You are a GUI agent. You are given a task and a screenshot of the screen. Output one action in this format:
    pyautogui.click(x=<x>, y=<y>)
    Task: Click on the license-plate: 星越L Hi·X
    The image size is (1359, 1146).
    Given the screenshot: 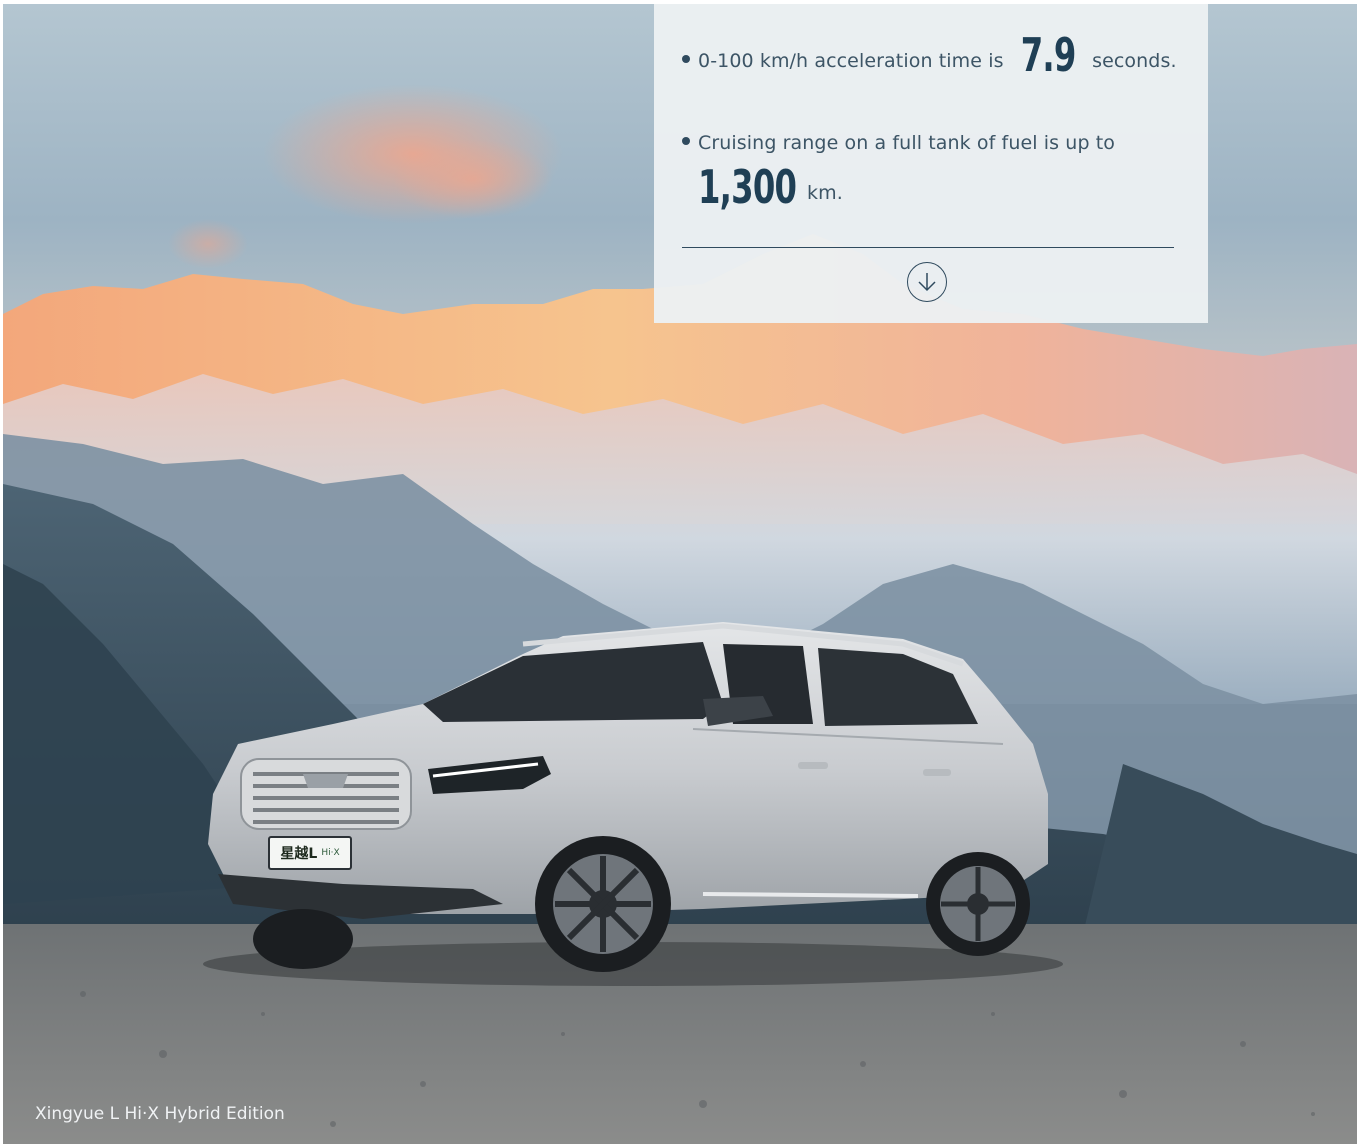 What is the action you would take?
    pyautogui.click(x=310, y=853)
    